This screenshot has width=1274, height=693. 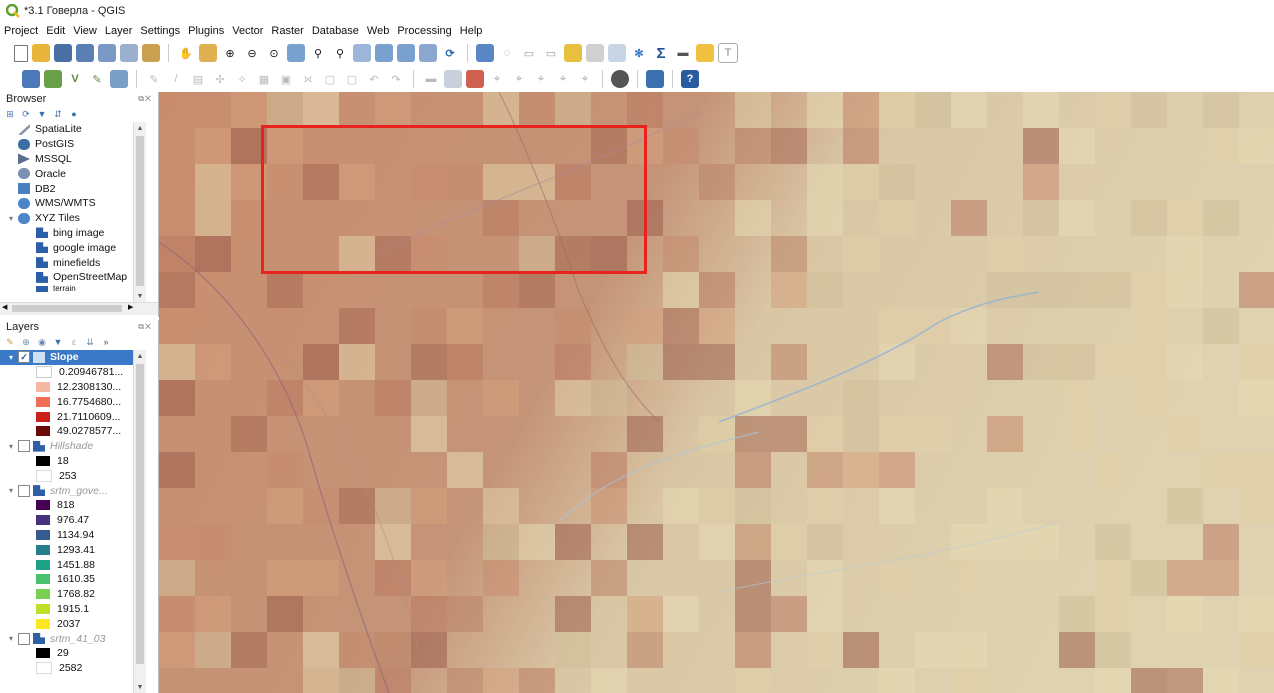 I want to click on browser-vscrollbar: ▲ ▼, so click(x=139, y=212).